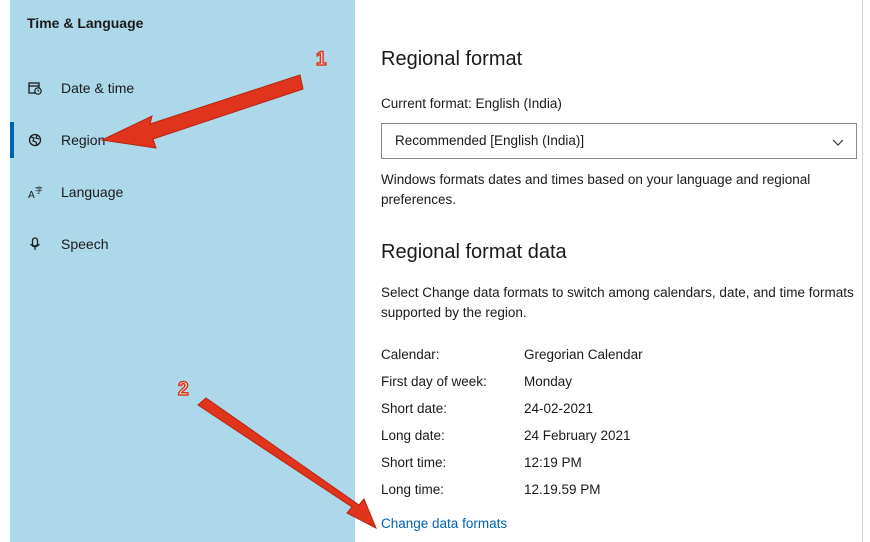 The width and height of the screenshot is (870, 542). Describe the element at coordinates (434, 381) in the screenshot. I see `format-key: First day of week:` at that location.